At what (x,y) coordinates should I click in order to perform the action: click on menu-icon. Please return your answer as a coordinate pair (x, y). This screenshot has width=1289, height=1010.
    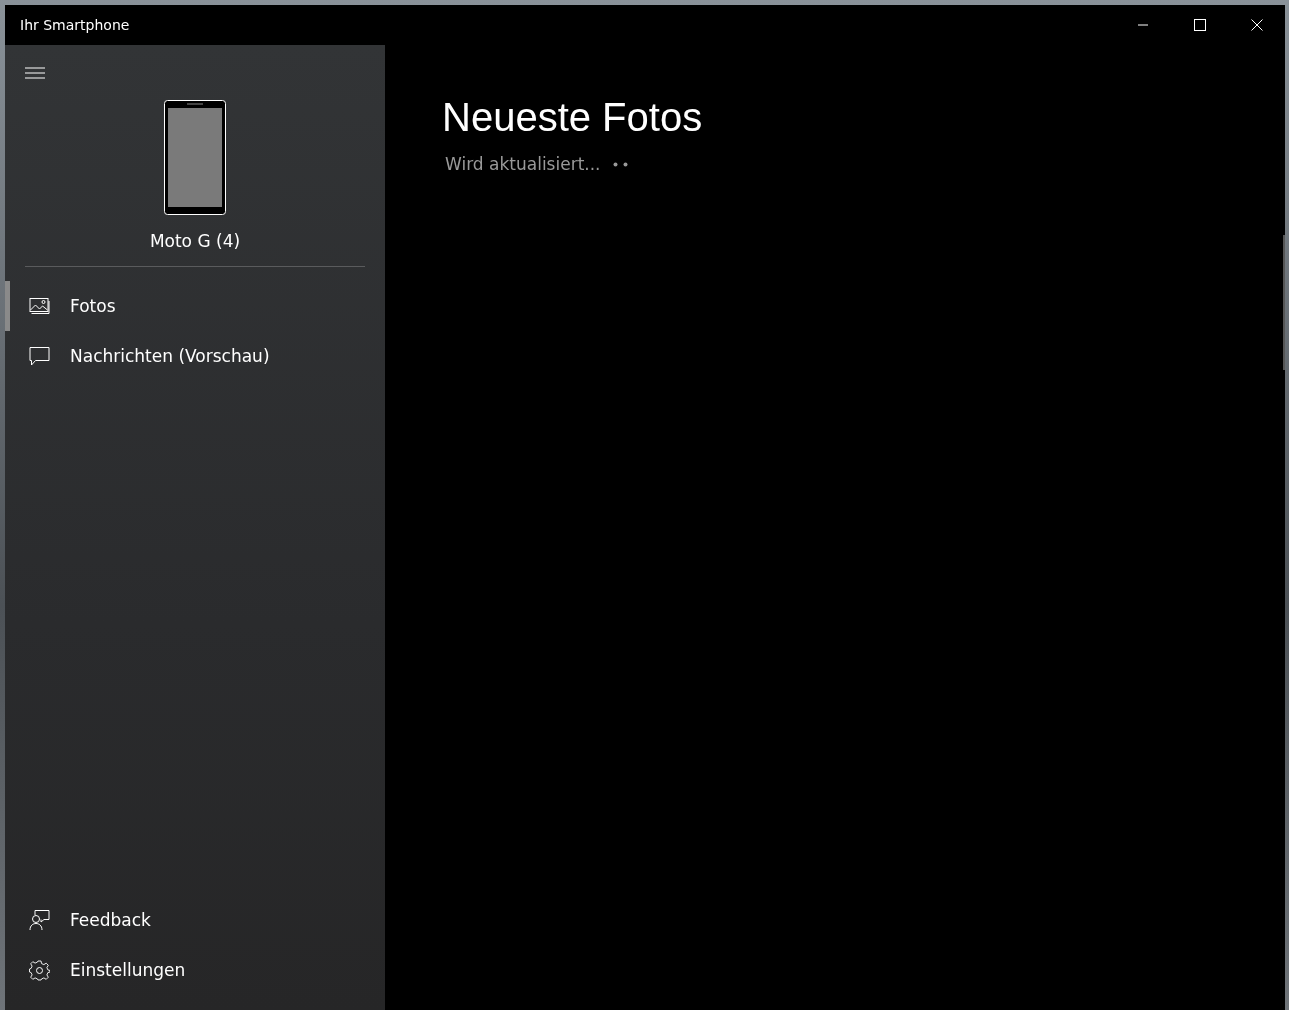
    Looking at the image, I should click on (35, 73).